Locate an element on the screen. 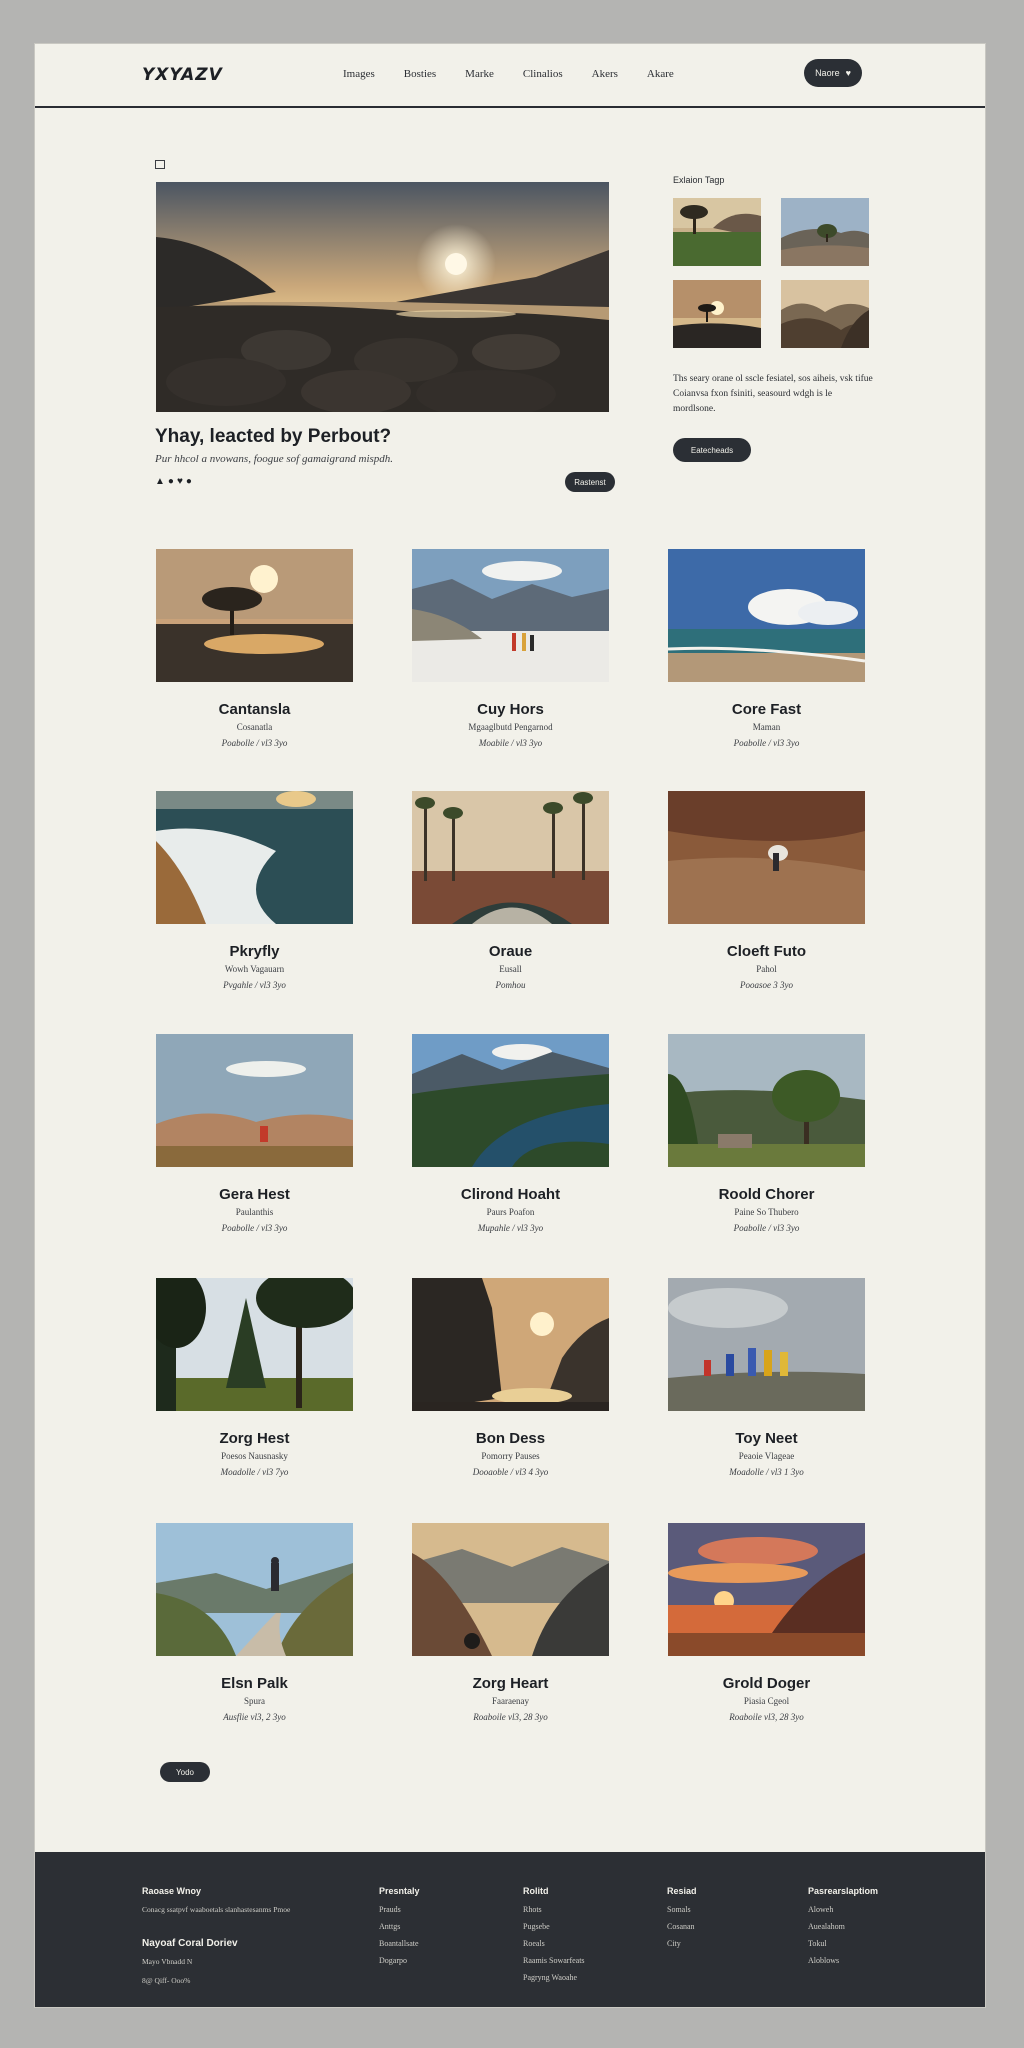 This screenshot has height=2048, width=1024. gallery-card: Pkryfly Wowh Vagauarn Pvgahle / vl3 3yo is located at coordinates (254, 890).